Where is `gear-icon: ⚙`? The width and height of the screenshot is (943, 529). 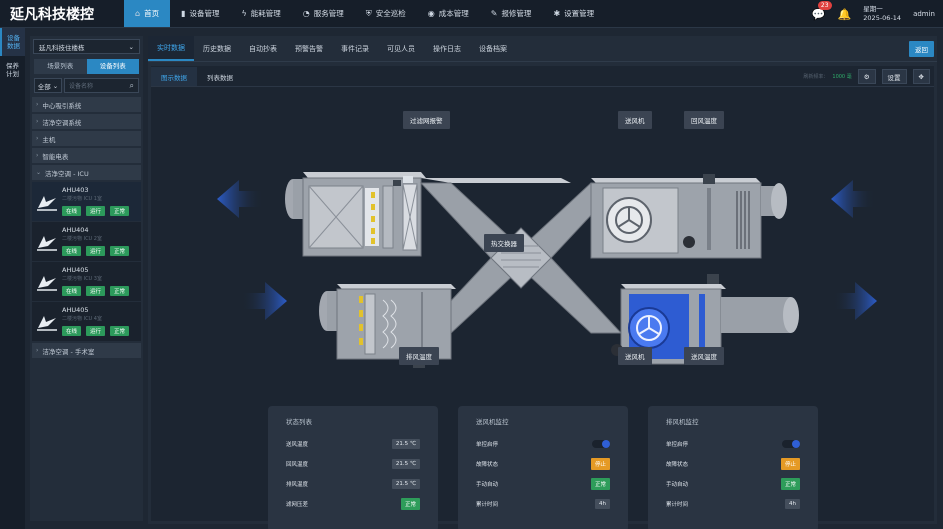 gear-icon: ⚙ is located at coordinates (866, 76).